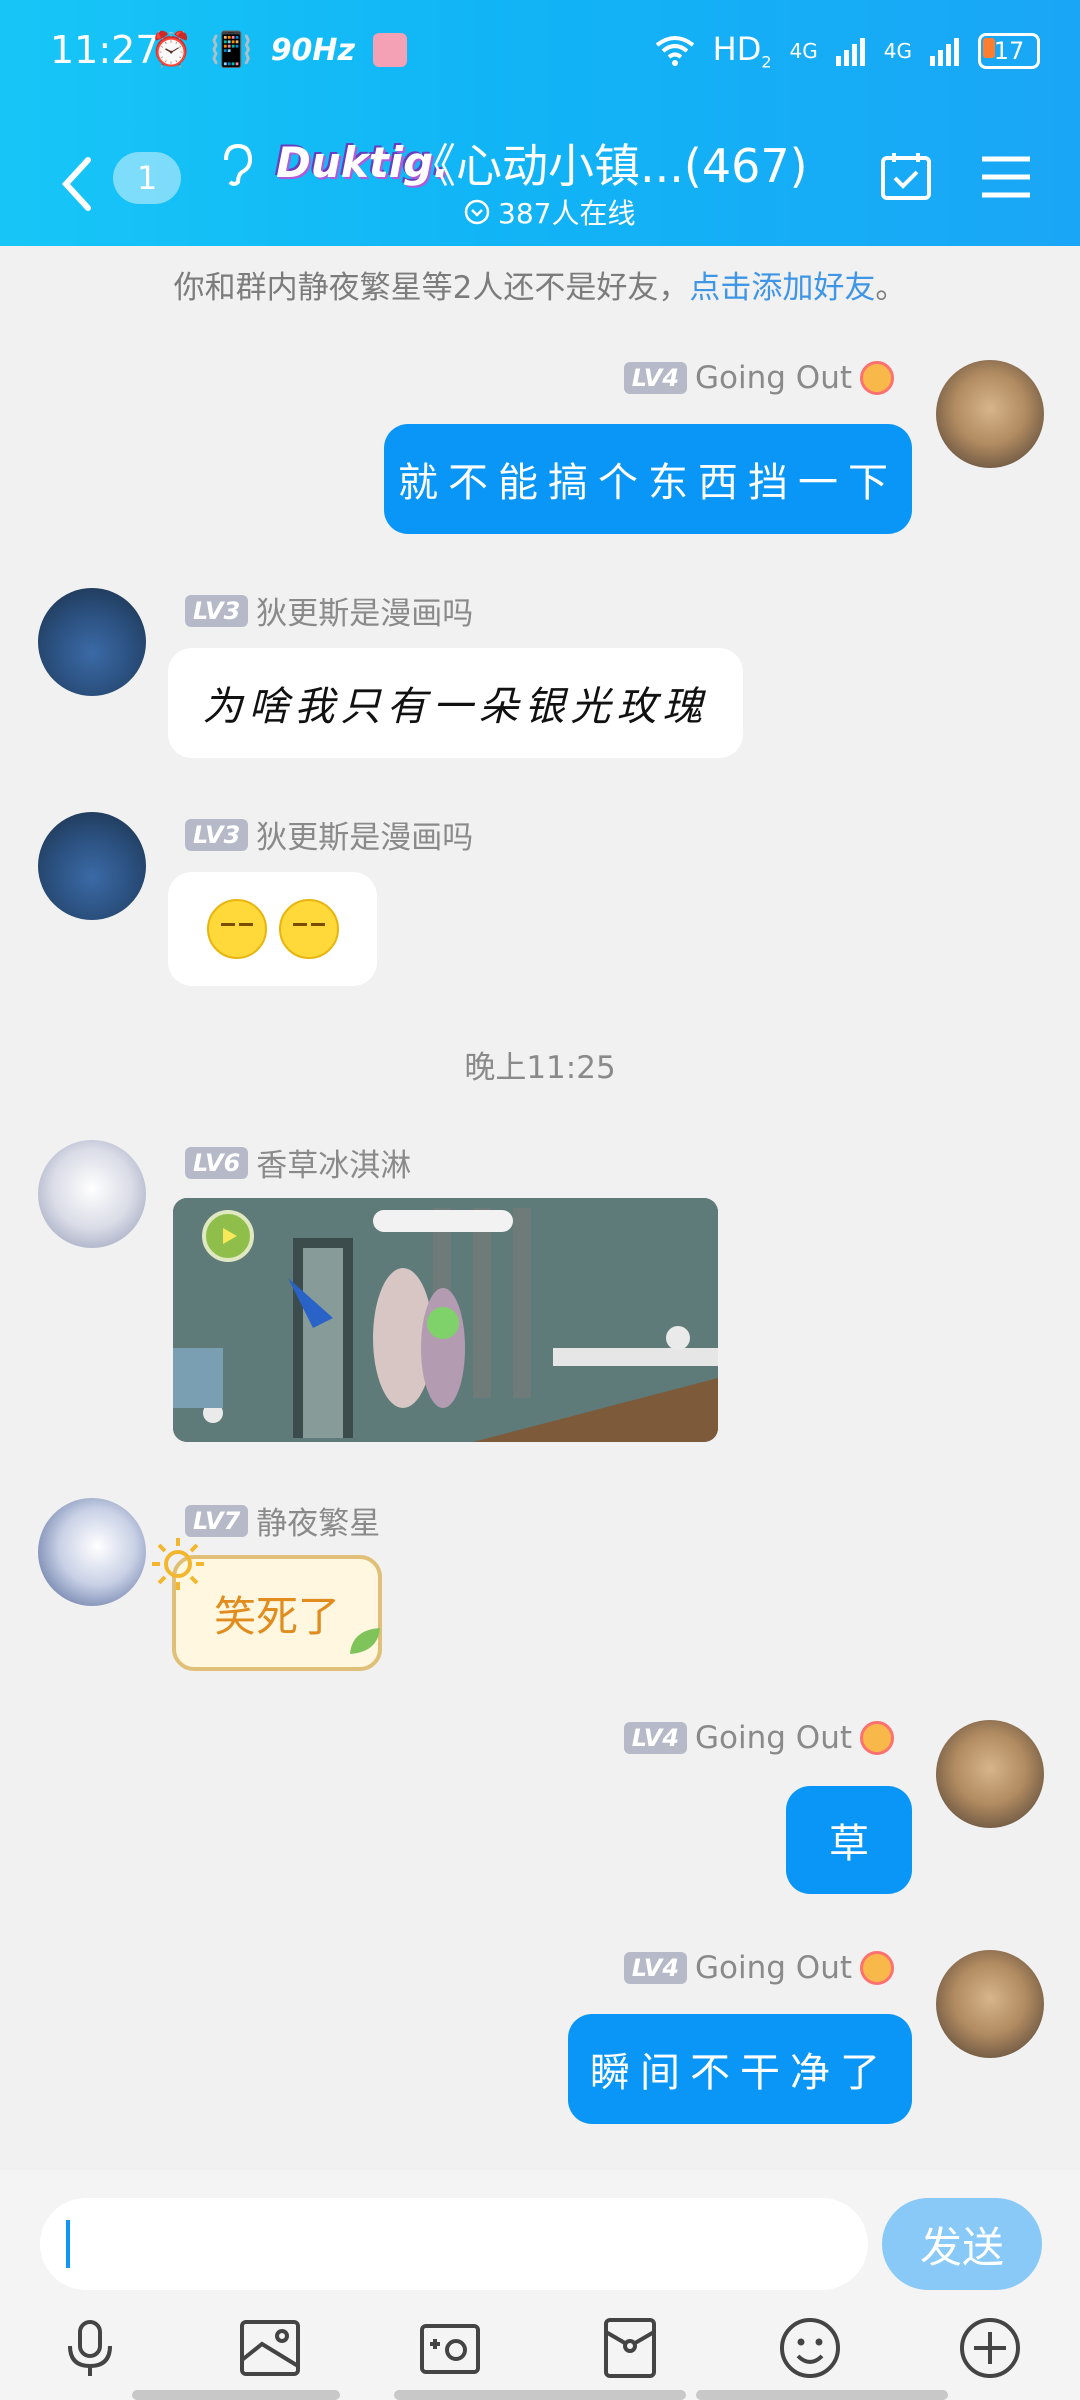 The height and width of the screenshot is (2400, 1080). I want to click on message-bubble: 就不能搞个东西挡一下, so click(648, 479).